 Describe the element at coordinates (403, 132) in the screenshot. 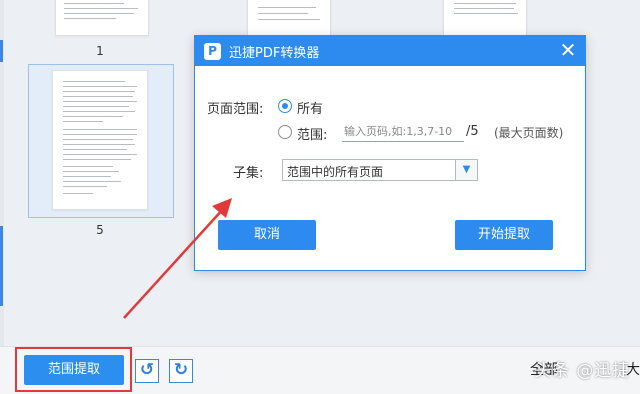

I see `page-range-input` at that location.